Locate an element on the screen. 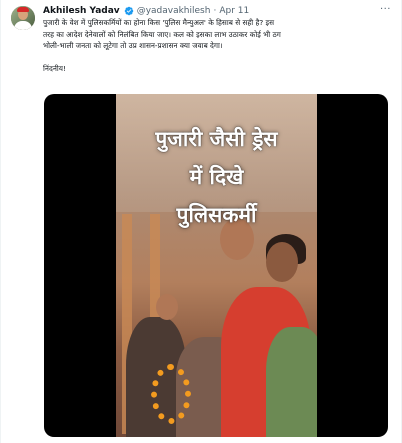 This screenshot has height=443, width=402. author-name: Akhilesh Yadav is located at coordinates (81, 11).